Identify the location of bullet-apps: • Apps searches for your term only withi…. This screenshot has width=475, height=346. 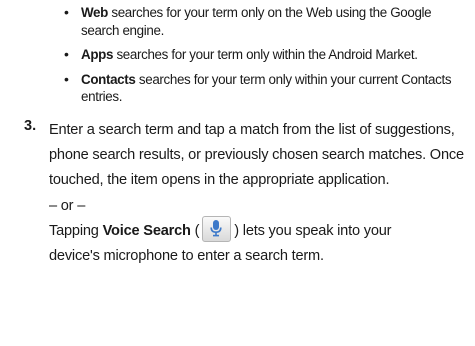
(264, 55).